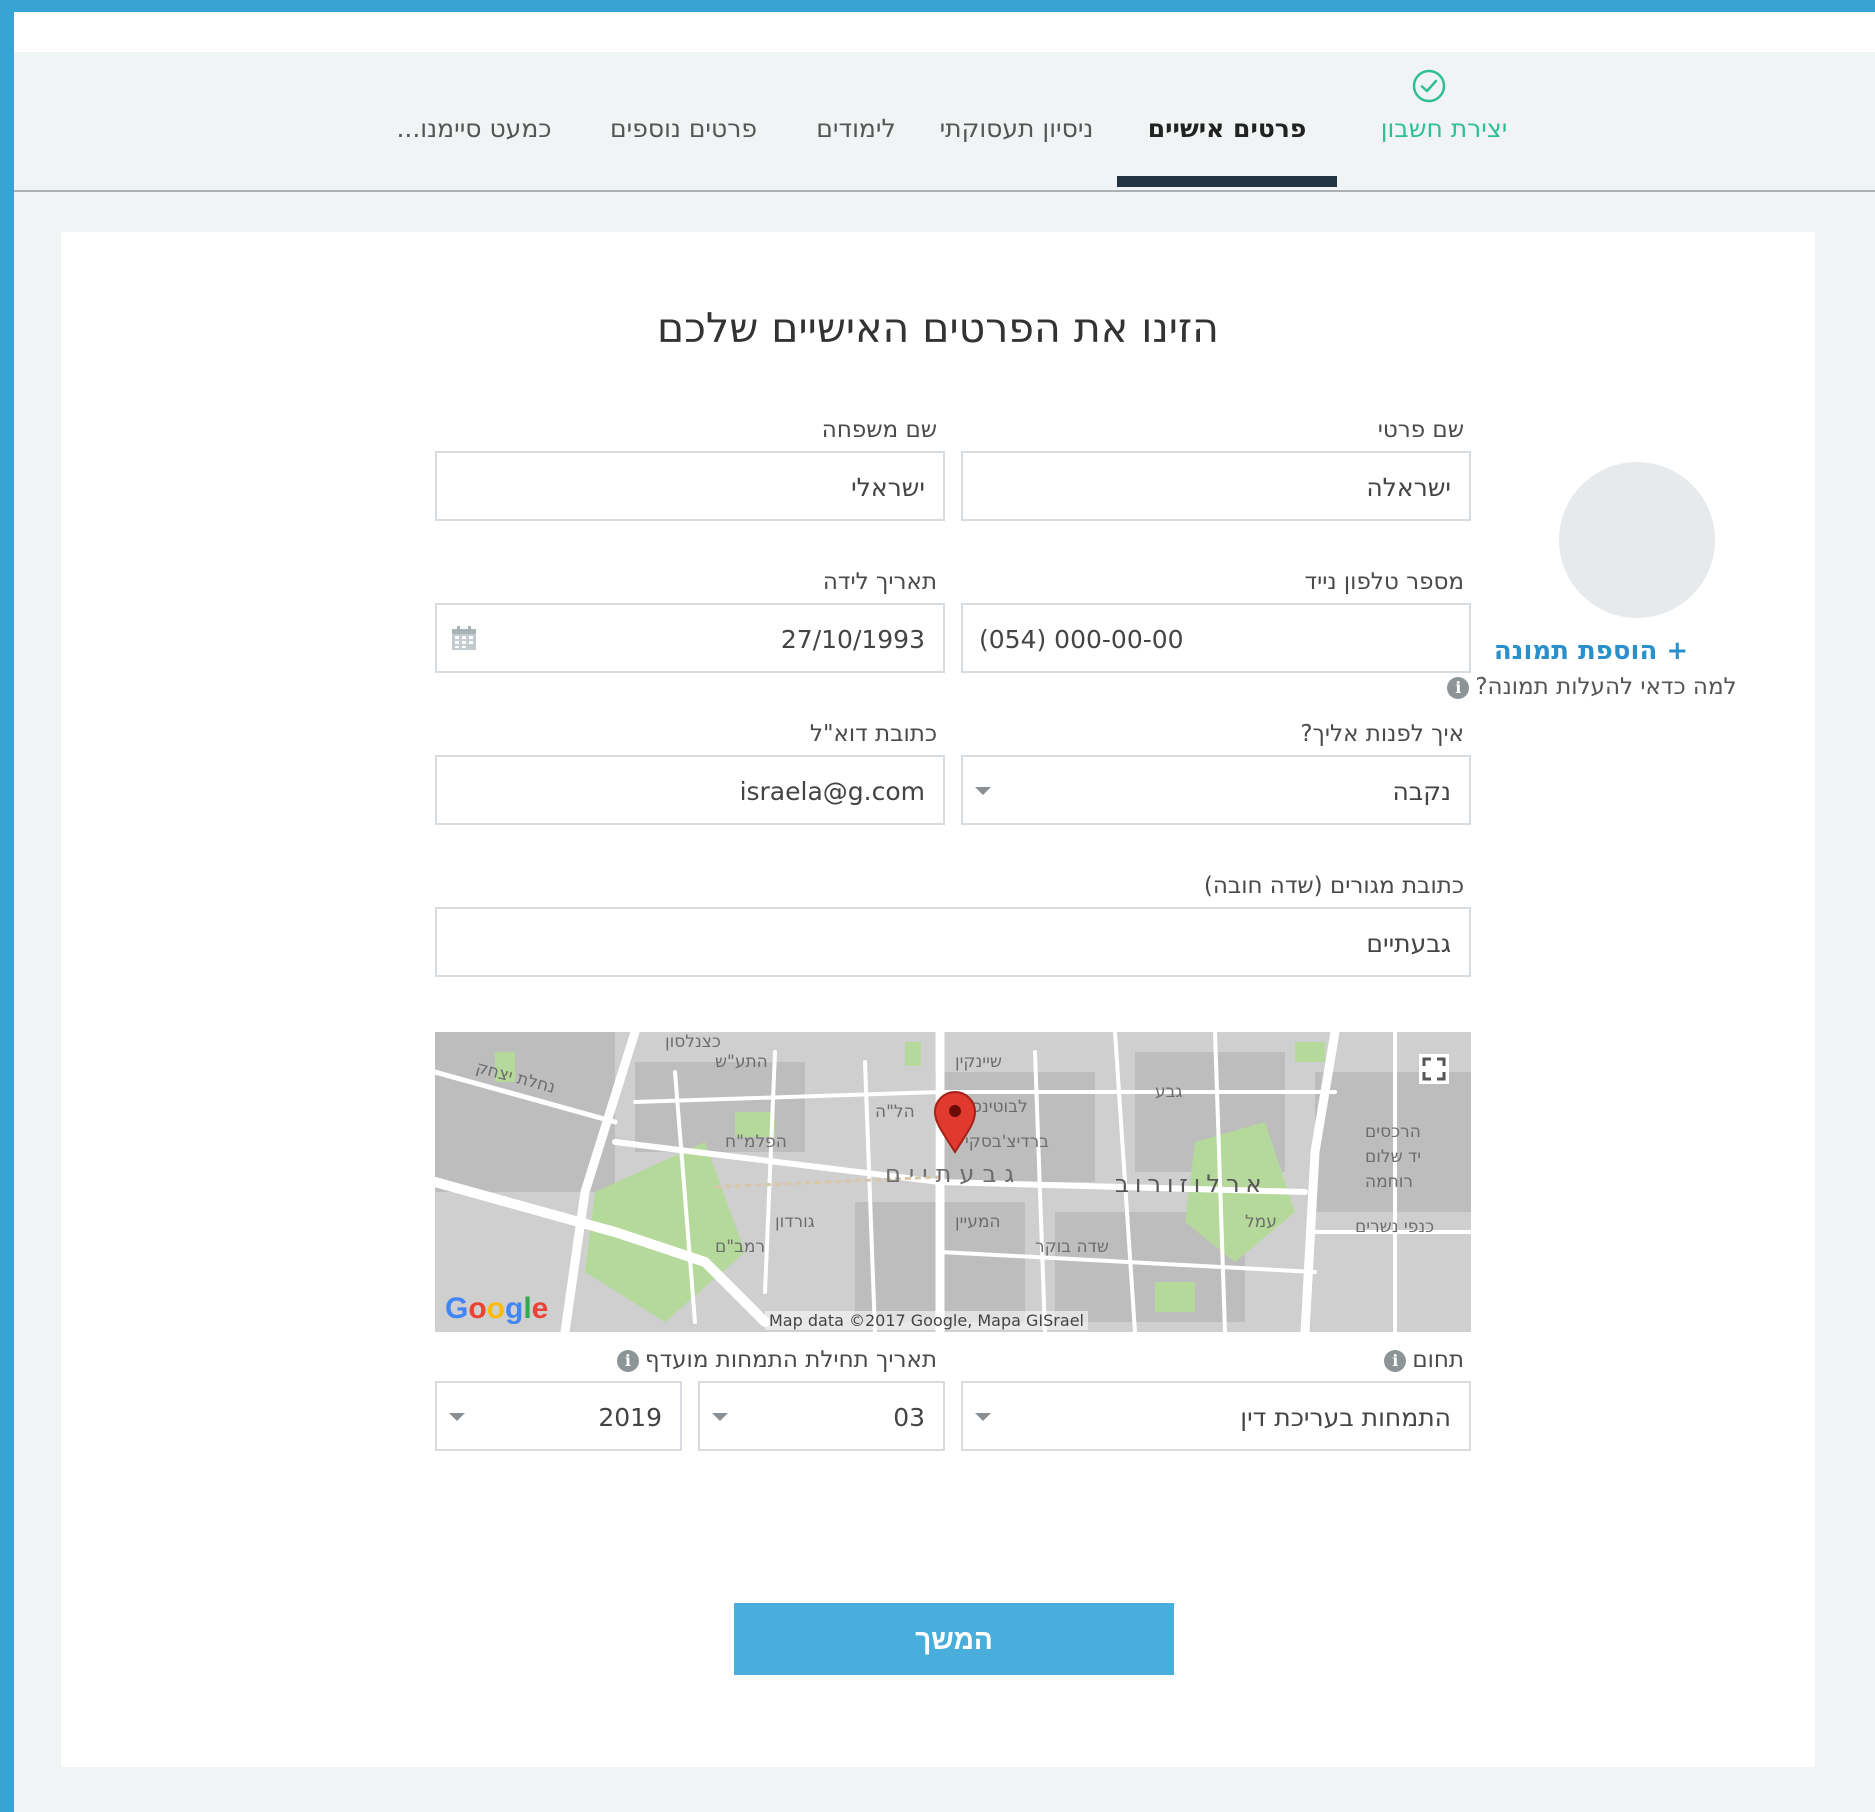  What do you see at coordinates (873, 734) in the screenshot?
I see `email-label: כתובת דוא"ל` at bounding box center [873, 734].